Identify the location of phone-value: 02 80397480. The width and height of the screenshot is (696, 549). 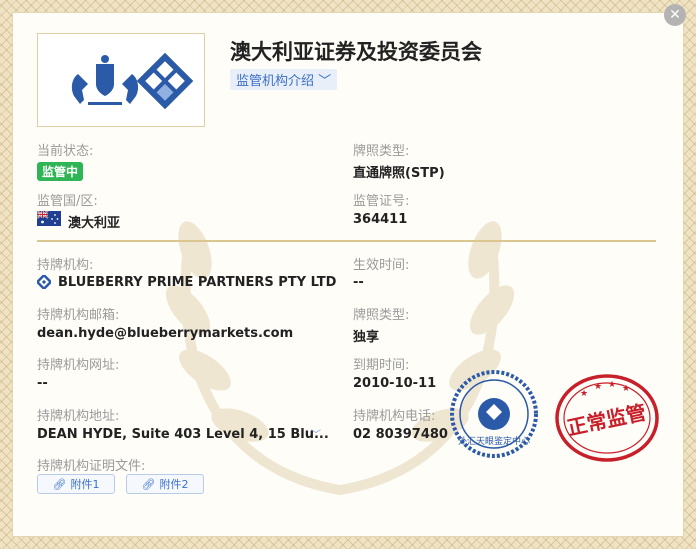
(400, 434).